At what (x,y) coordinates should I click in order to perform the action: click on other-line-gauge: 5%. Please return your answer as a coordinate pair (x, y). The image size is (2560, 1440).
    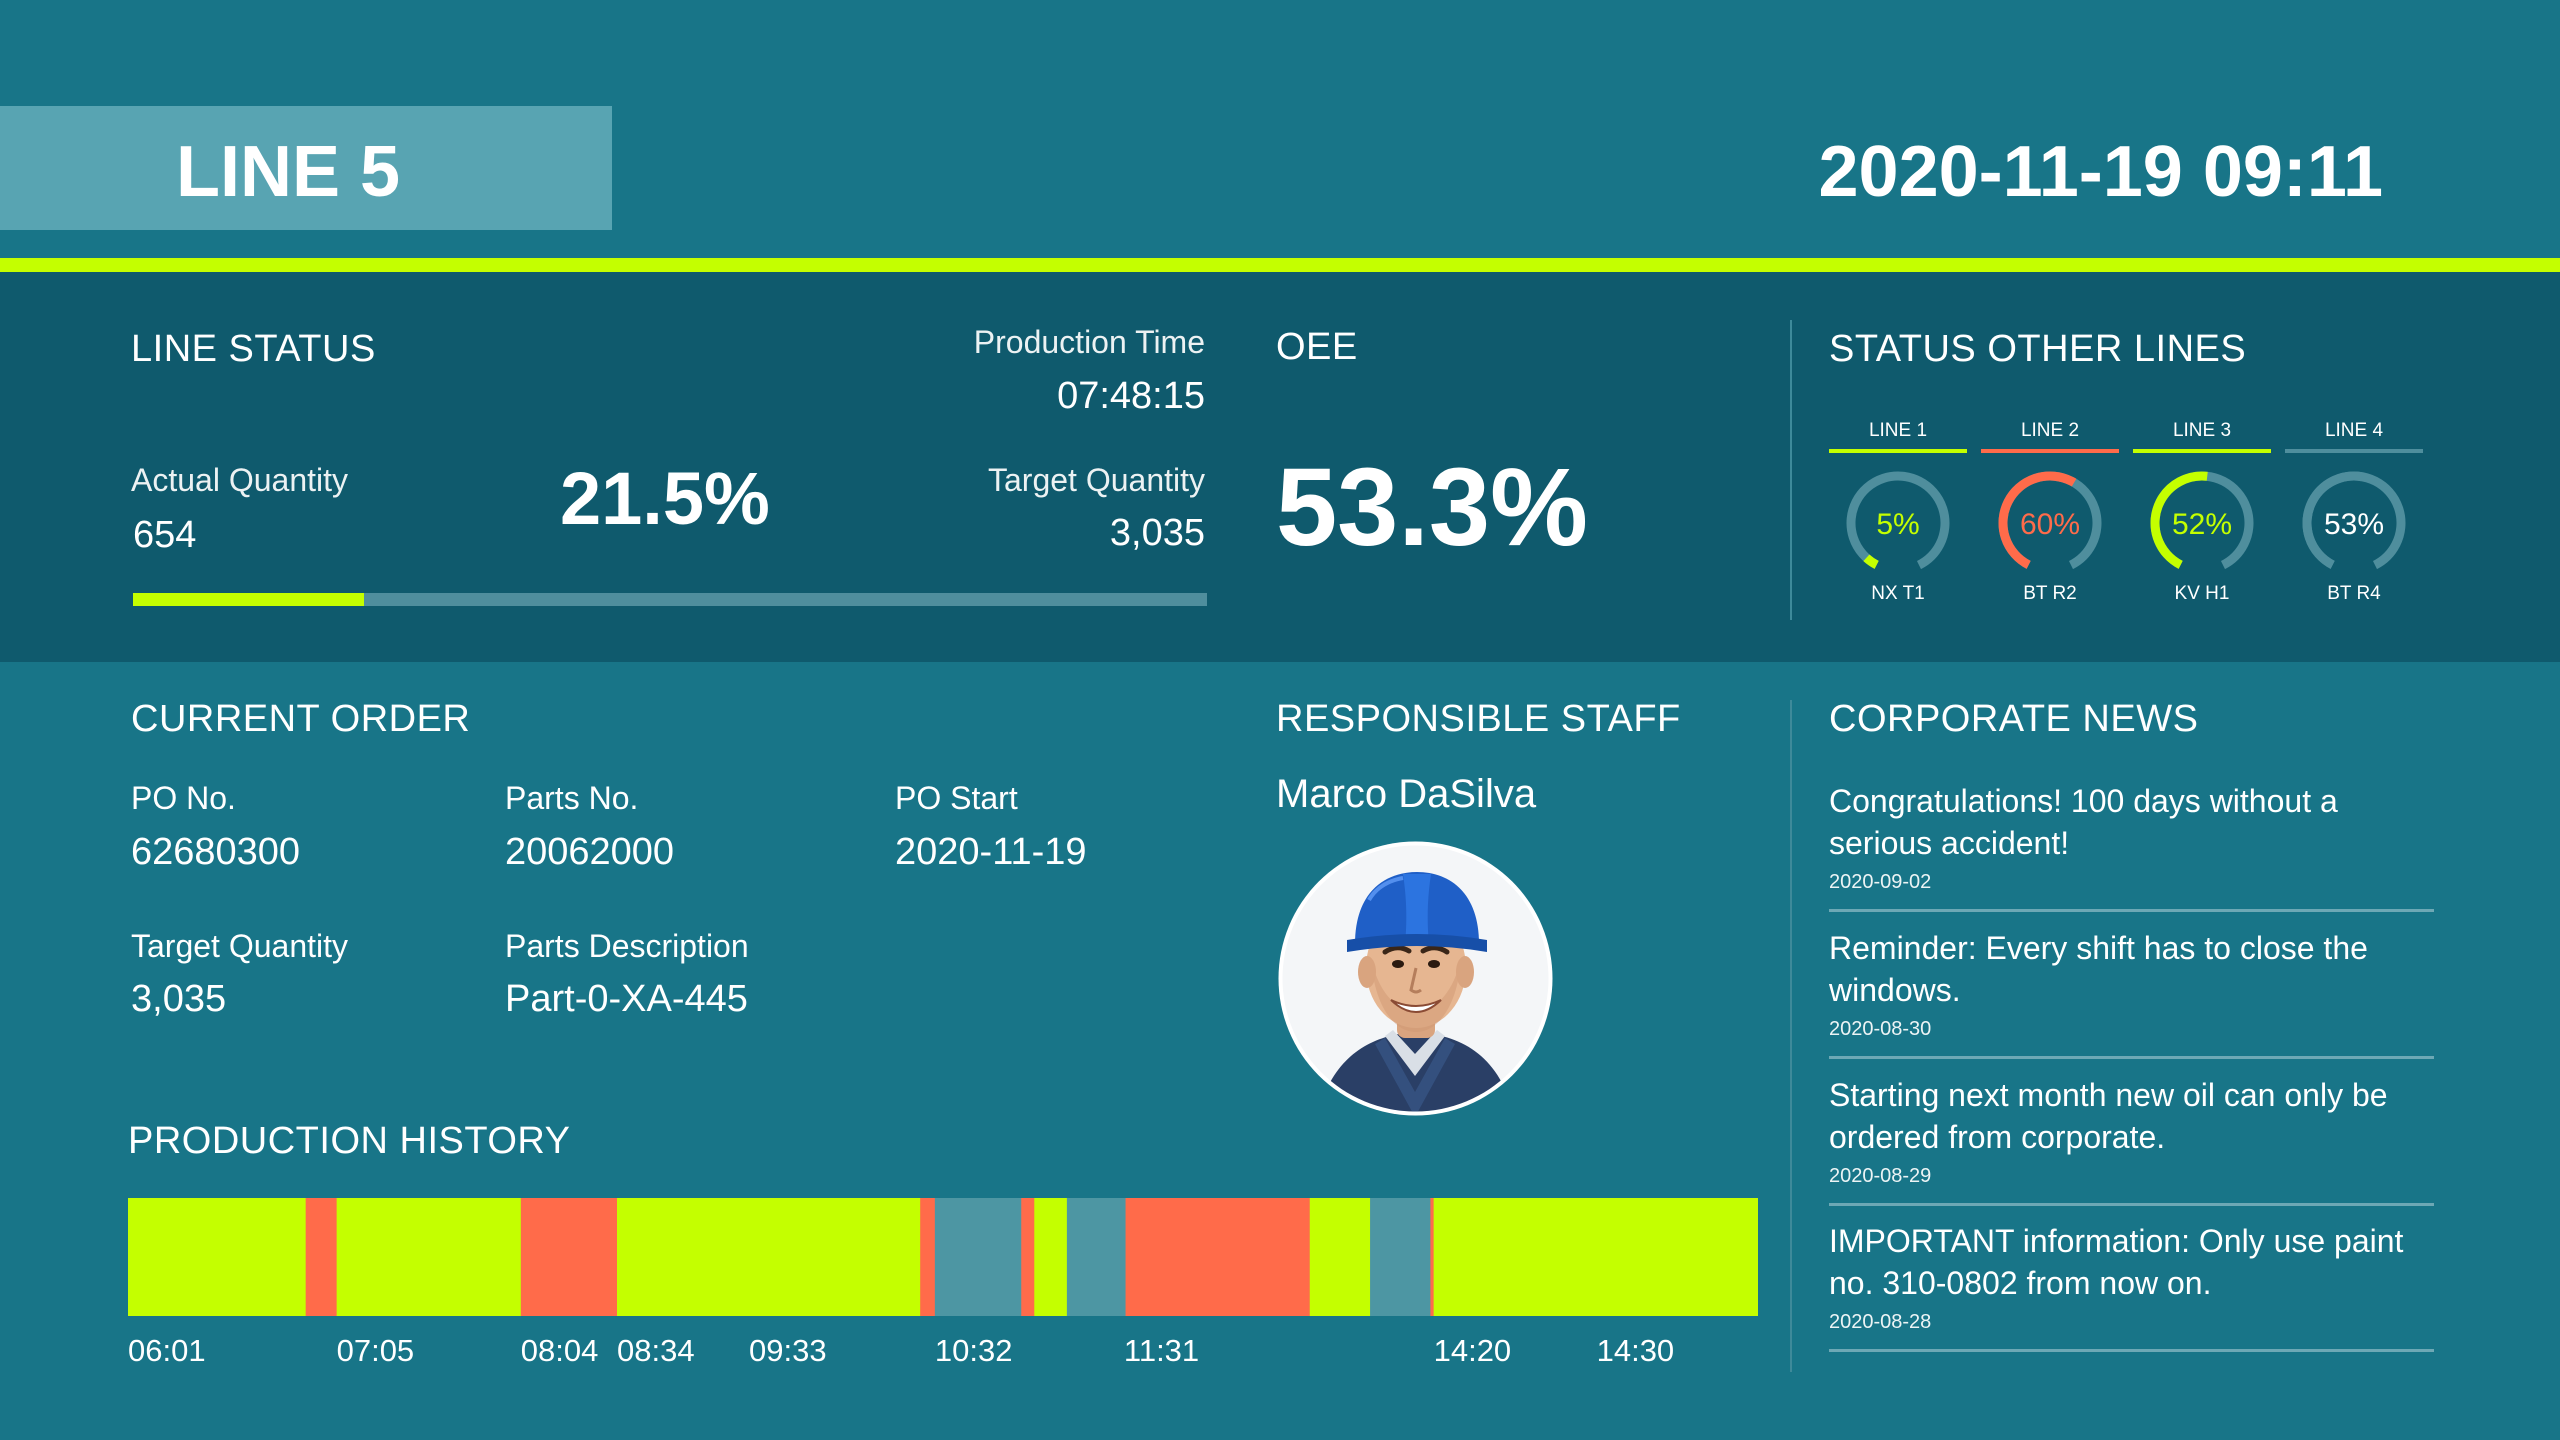
    Looking at the image, I should click on (1898, 523).